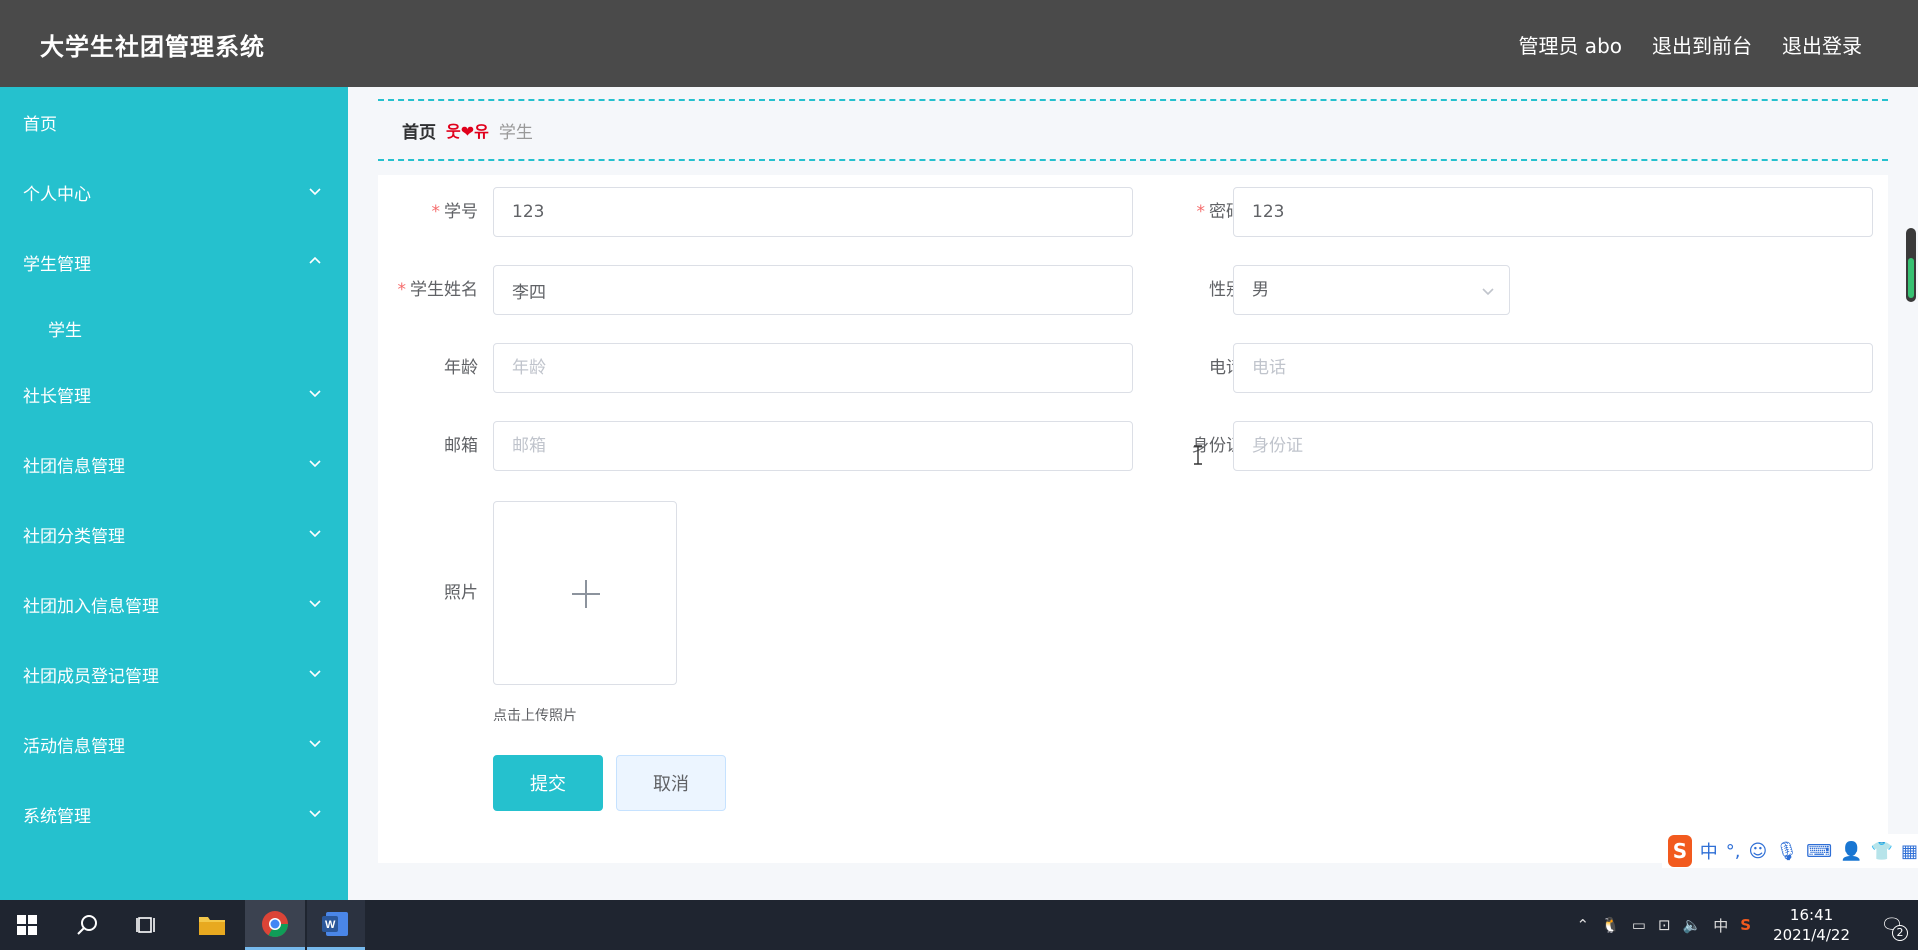 The image size is (1918, 950). I want to click on cancel-button: 取消, so click(671, 783).